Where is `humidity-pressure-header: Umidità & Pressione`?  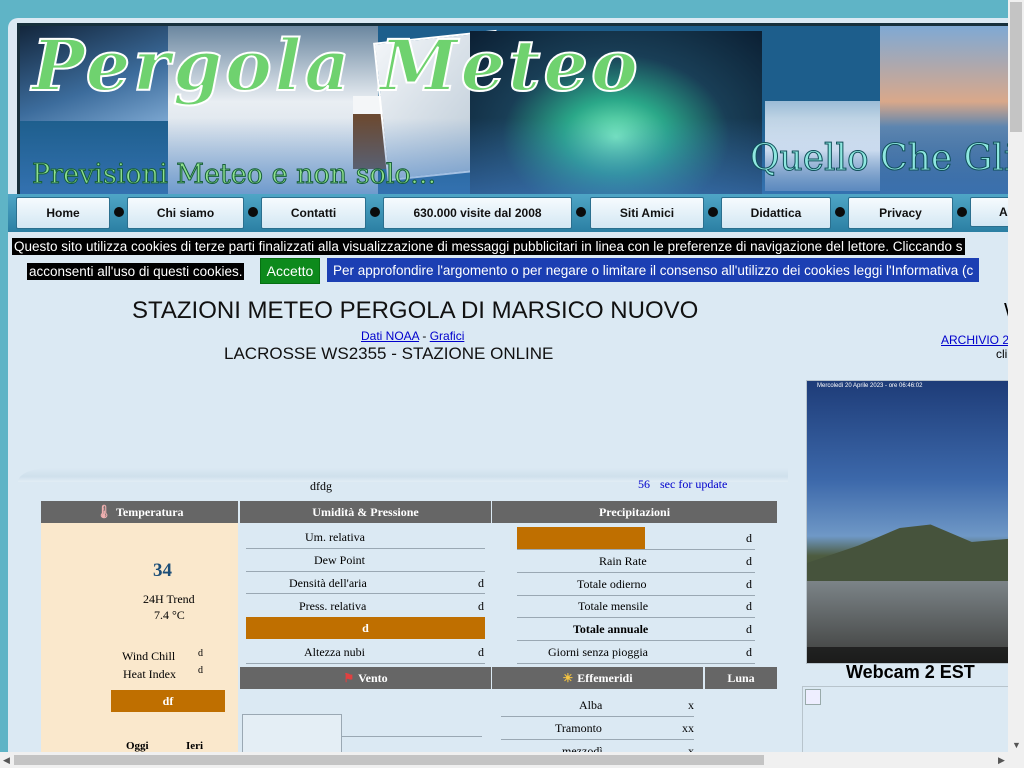
humidity-pressure-header: Umidità & Pressione is located at coordinates (365, 512).